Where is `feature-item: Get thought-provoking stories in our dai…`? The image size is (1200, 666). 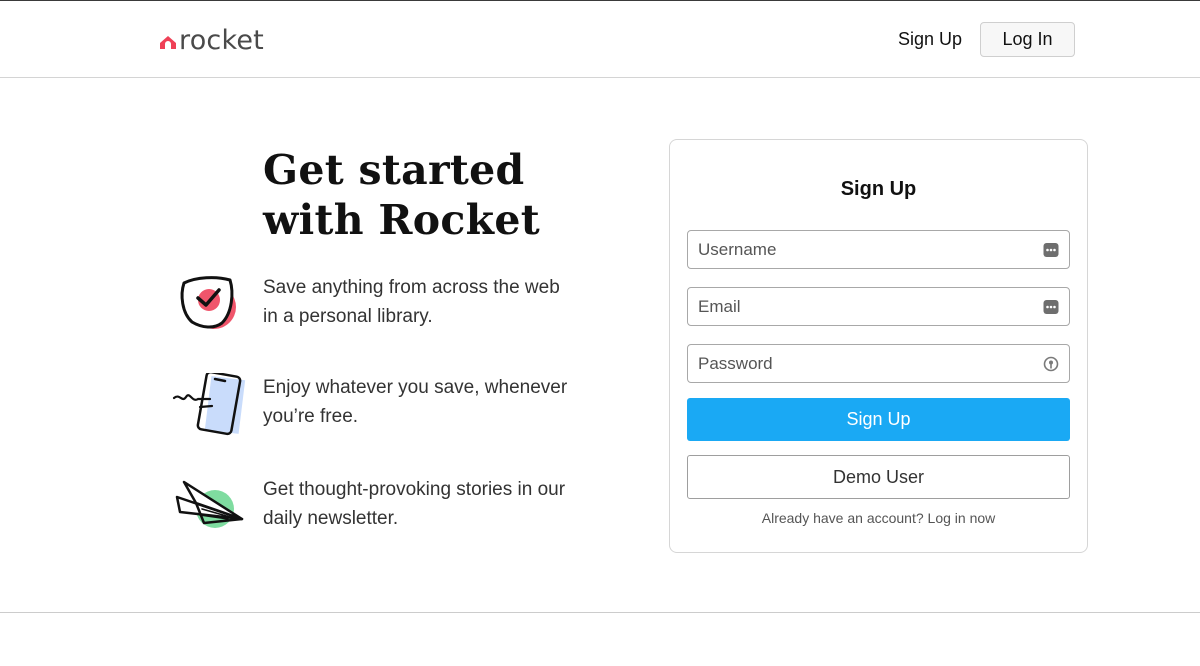
feature-item: Get thought-provoking stories in our dai… is located at coordinates (372, 510).